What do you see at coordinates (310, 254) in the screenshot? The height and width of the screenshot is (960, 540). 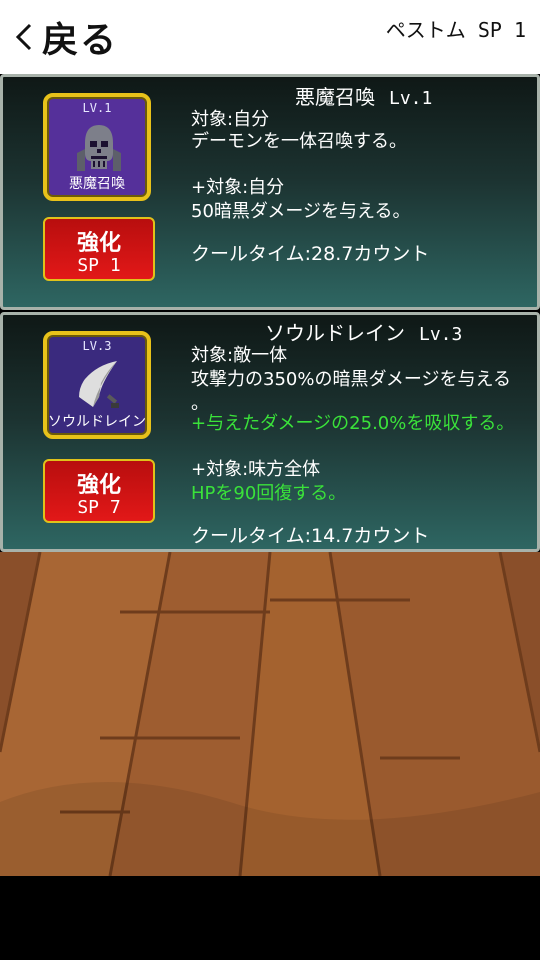 I see `skill-cooldown: クールタイム:28.7カウント` at bounding box center [310, 254].